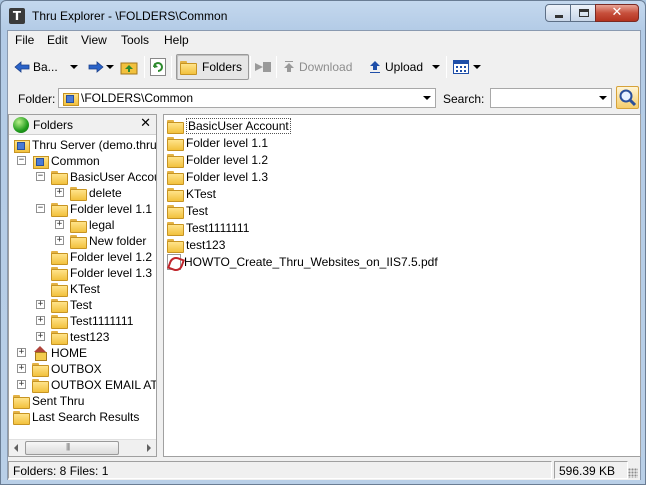  What do you see at coordinates (158, 67) in the screenshot?
I see `refresh-button` at bounding box center [158, 67].